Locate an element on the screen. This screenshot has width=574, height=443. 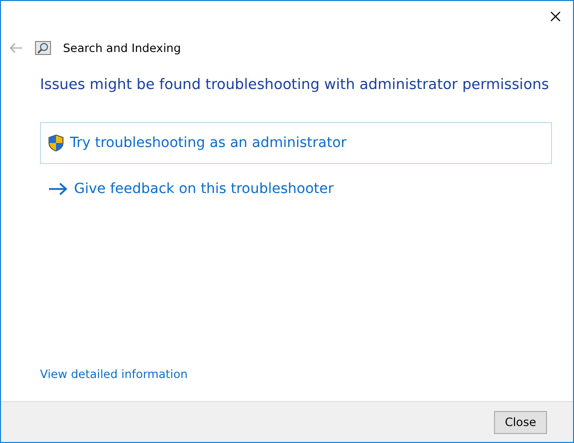
close-button: Close is located at coordinates (520, 422).